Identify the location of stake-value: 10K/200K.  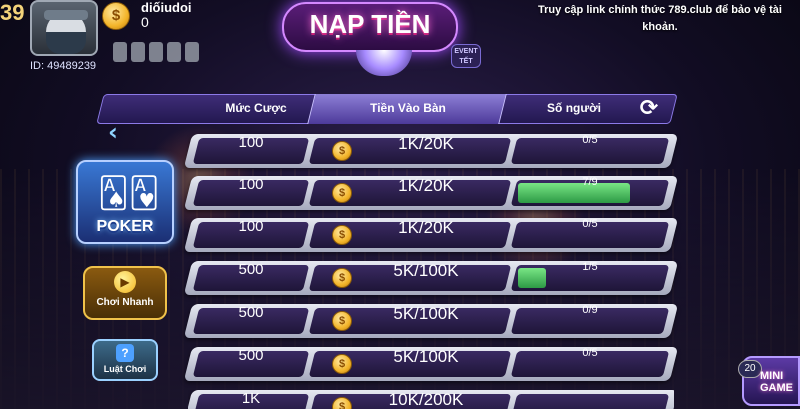
(426, 399).